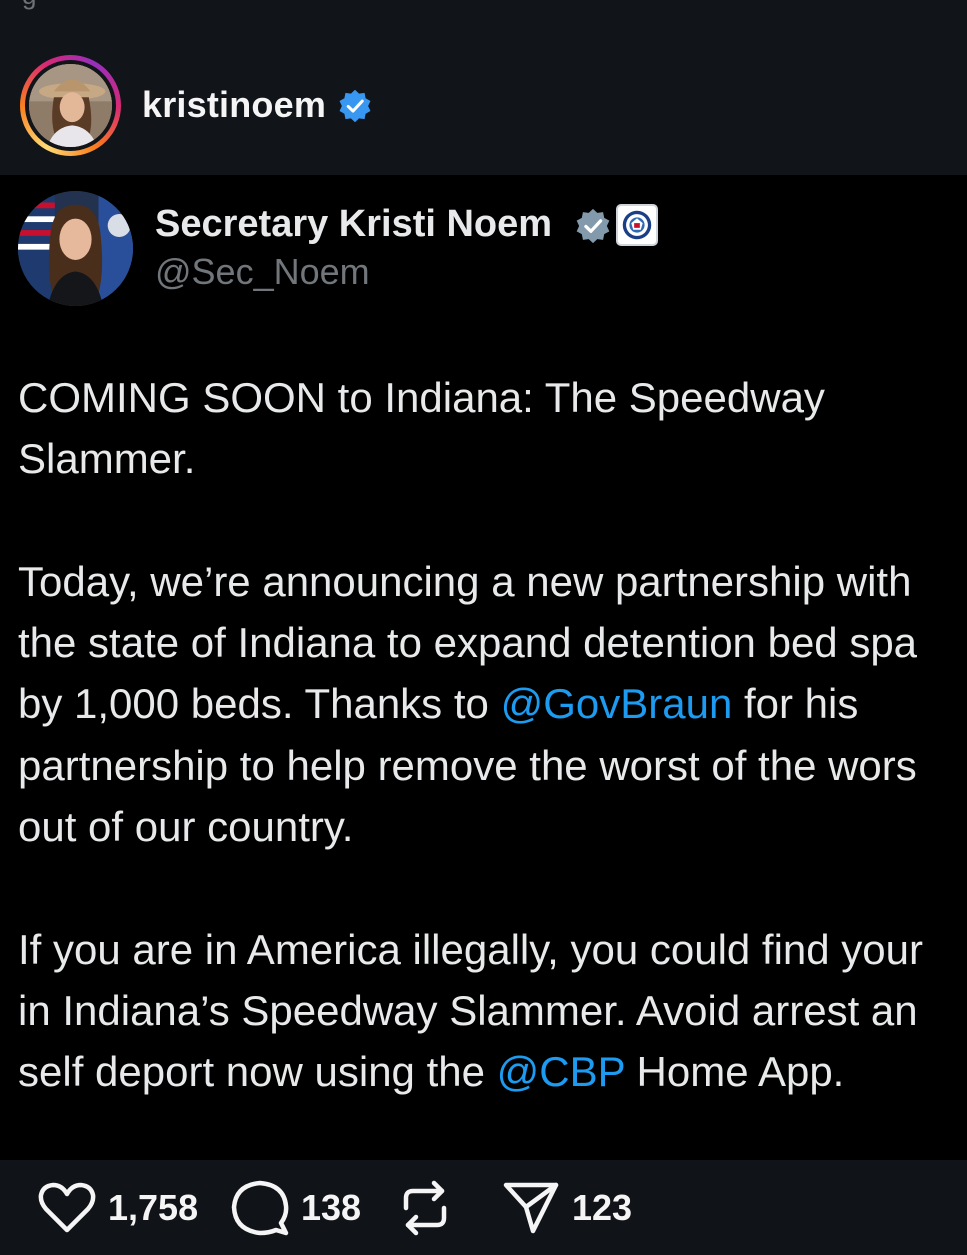  What do you see at coordinates (637, 225) in the screenshot?
I see `dhs-seal-icon` at bounding box center [637, 225].